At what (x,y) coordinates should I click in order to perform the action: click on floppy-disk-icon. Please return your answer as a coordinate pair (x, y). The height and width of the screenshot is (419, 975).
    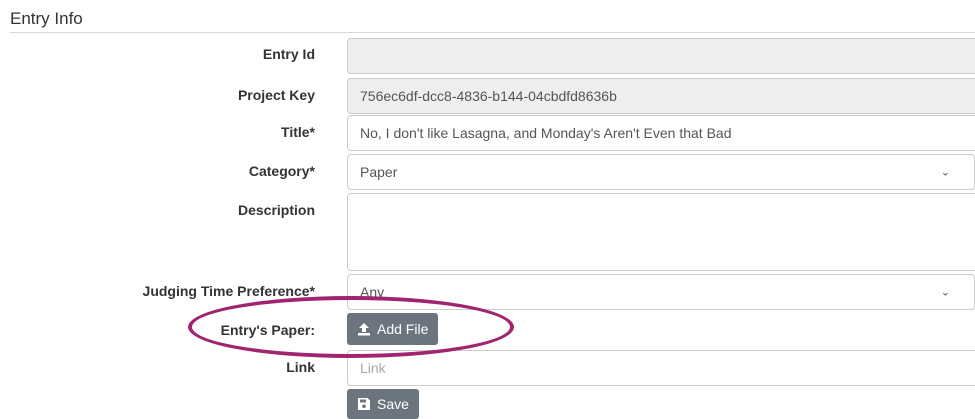
    Looking at the image, I should click on (364, 404).